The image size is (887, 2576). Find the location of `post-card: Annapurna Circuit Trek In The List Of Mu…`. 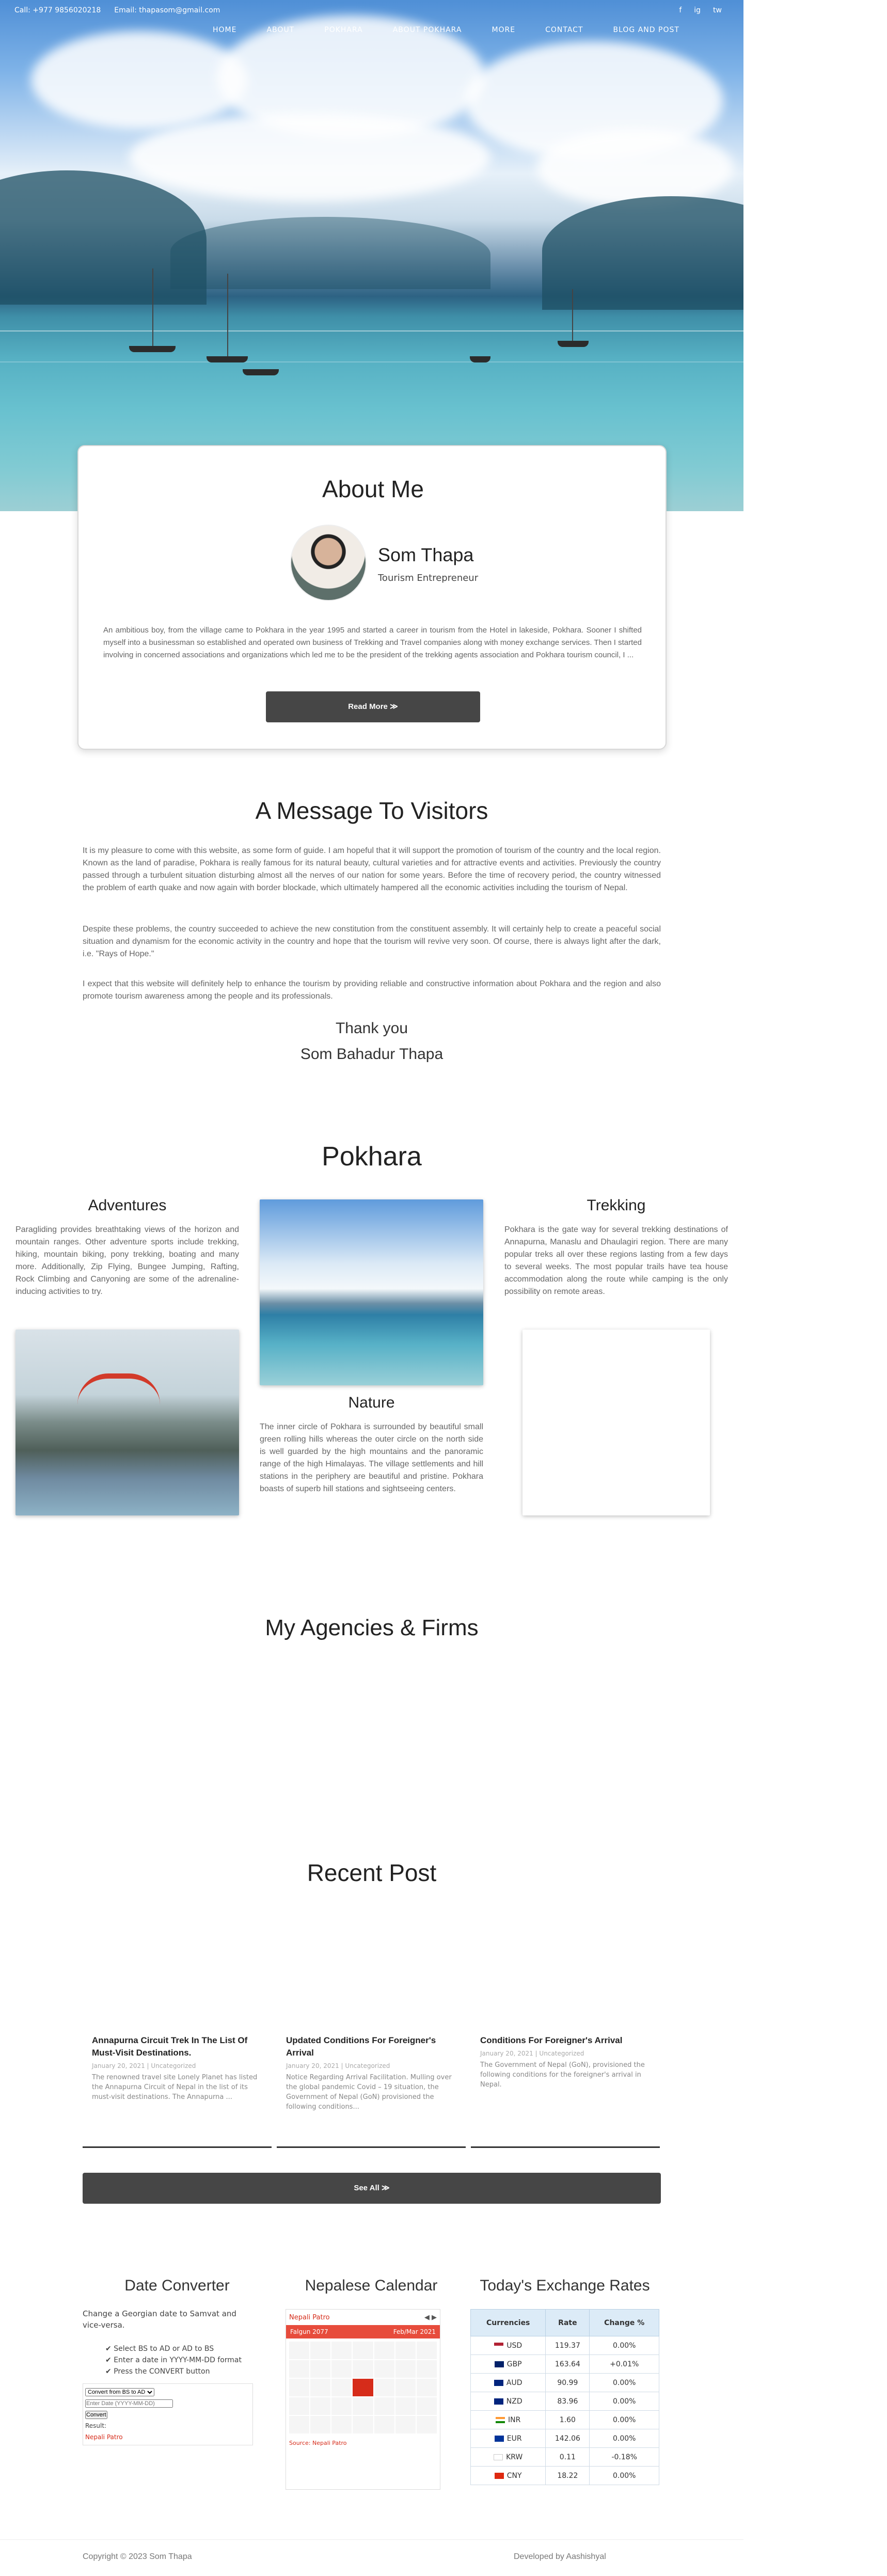

post-card: Annapurna Circuit Trek In The List Of Mu… is located at coordinates (178, 2091).